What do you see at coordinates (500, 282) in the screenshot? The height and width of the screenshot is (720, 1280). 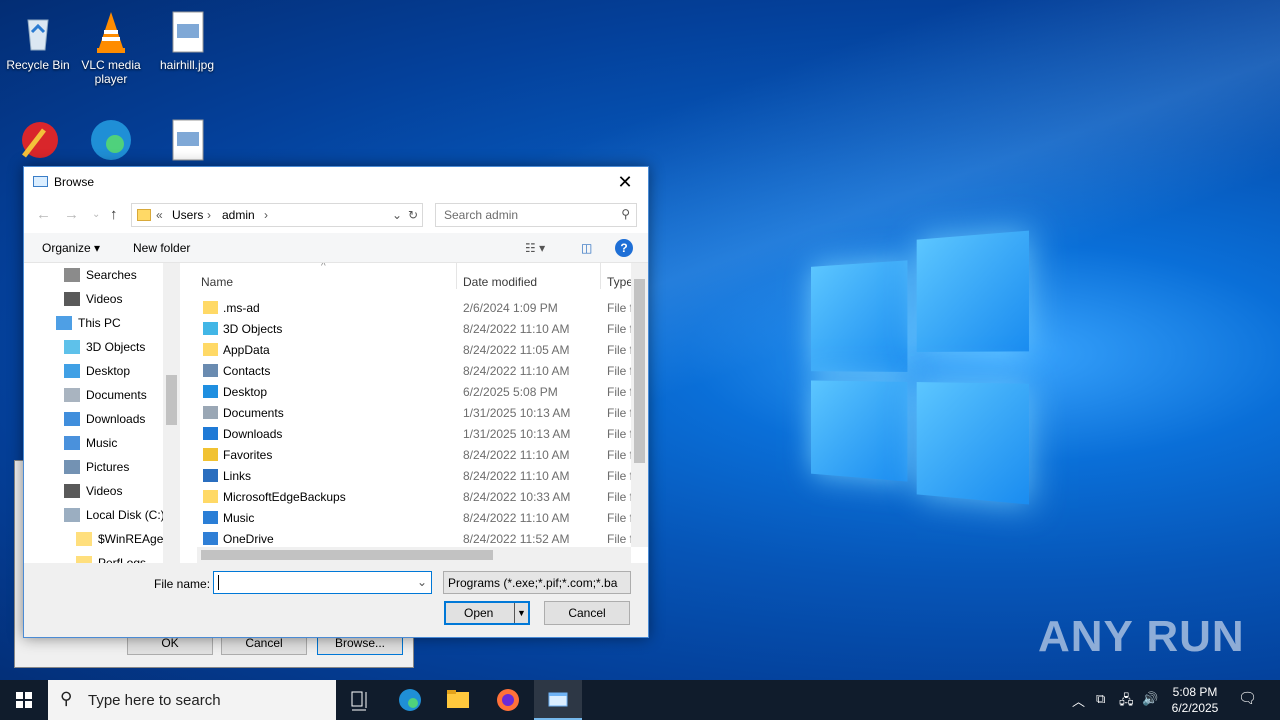 I see `column-date: Date modified` at bounding box center [500, 282].